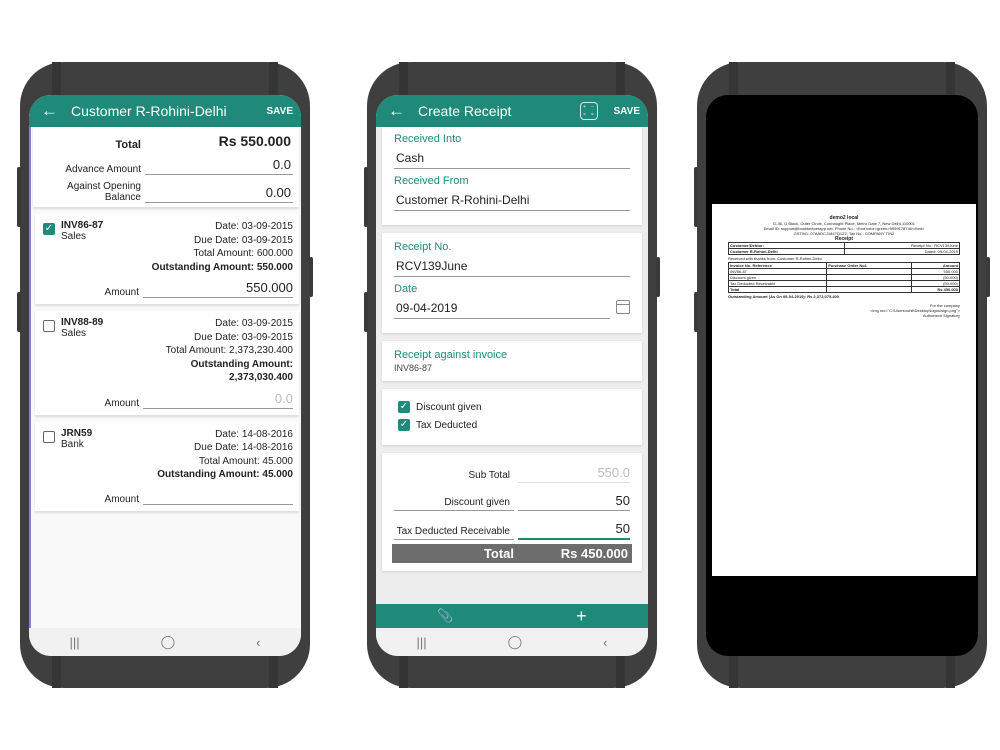  What do you see at coordinates (574, 474) in the screenshot?
I see `subtotal-value: 550.0` at bounding box center [574, 474].